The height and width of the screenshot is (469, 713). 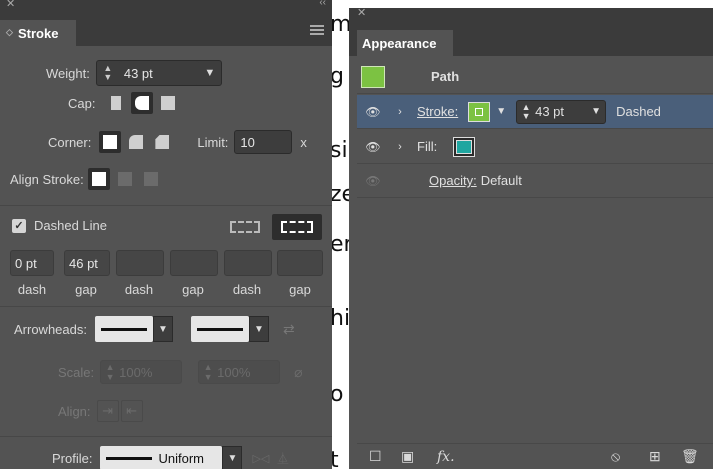 I want to click on scale-end-stepper: ▲ ▼, so click(x=208, y=372).